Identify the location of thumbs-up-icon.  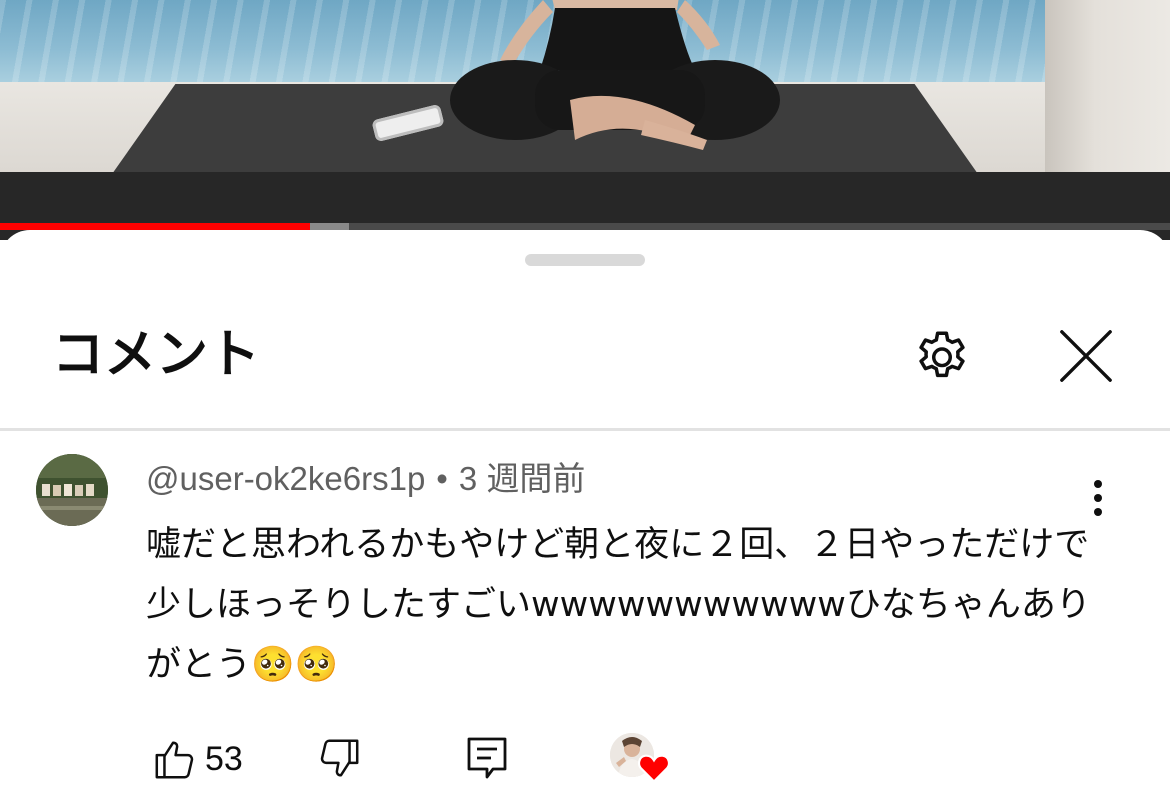
(174, 760).